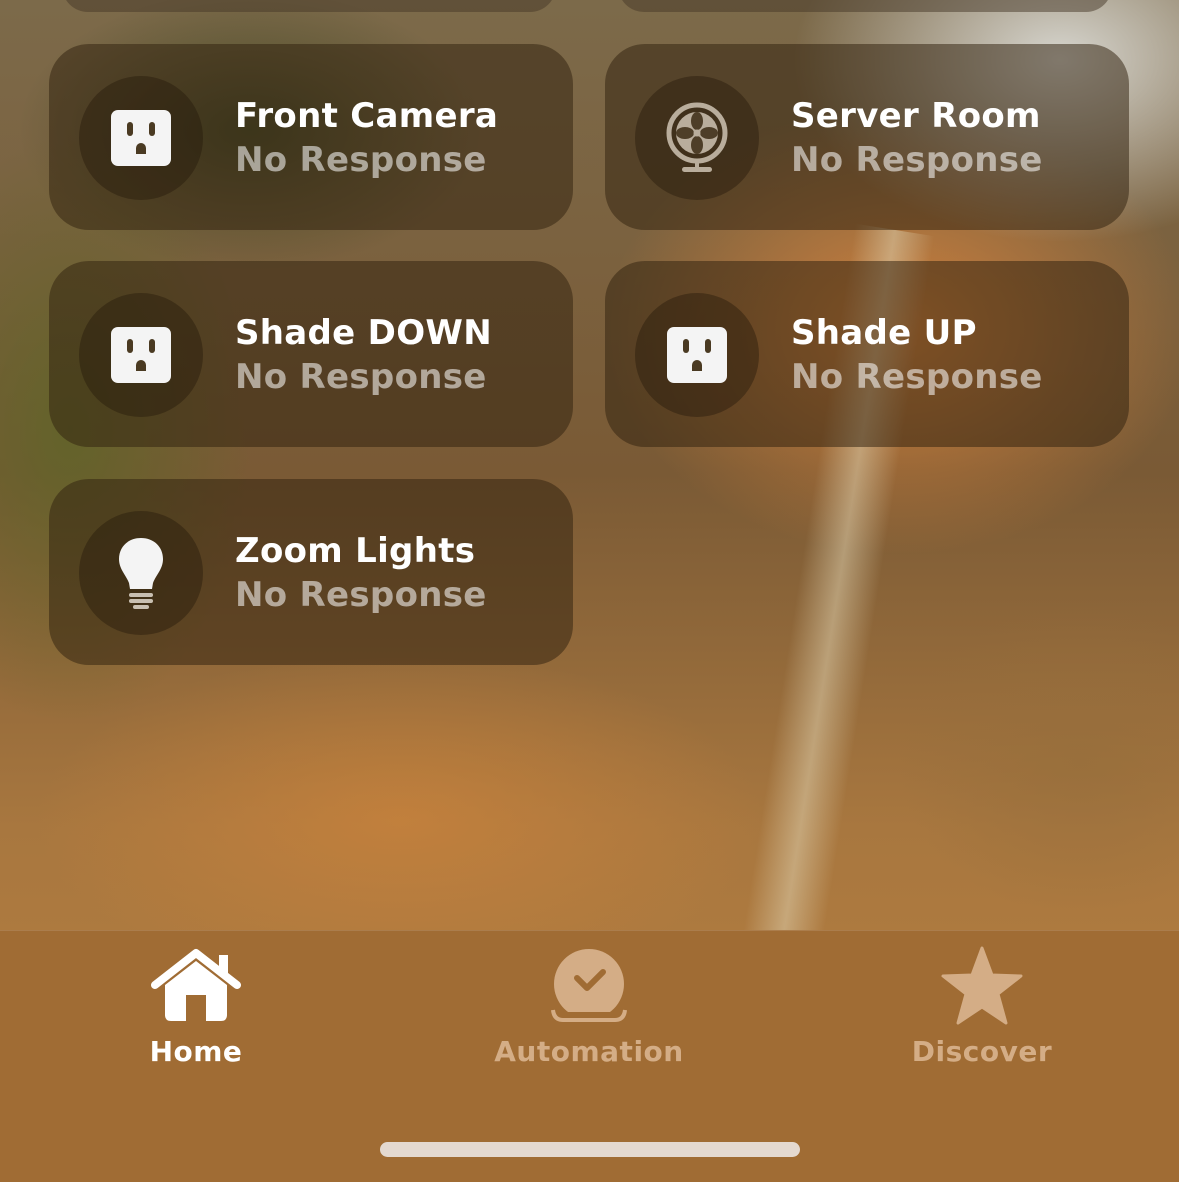 The image size is (1179, 1182). Describe the element at coordinates (196, 985) in the screenshot. I see `house-icon` at that location.